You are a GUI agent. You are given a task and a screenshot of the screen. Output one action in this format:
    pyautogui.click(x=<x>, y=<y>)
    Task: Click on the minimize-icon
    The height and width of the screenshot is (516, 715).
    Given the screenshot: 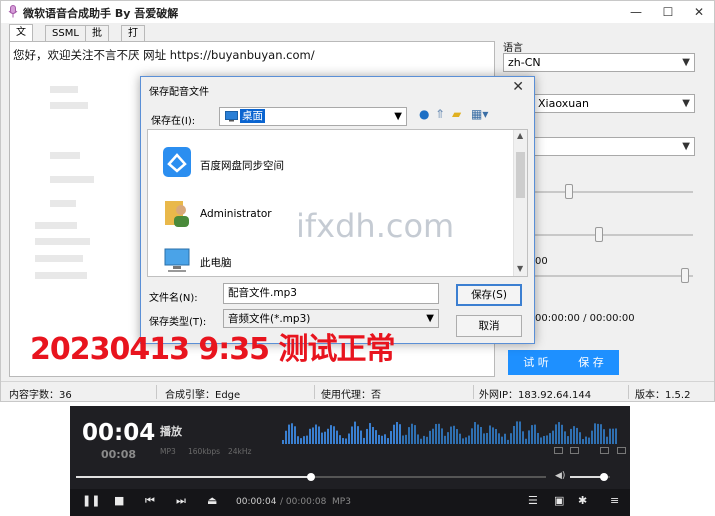 What is the action you would take?
    pyautogui.click(x=621, y=450)
    